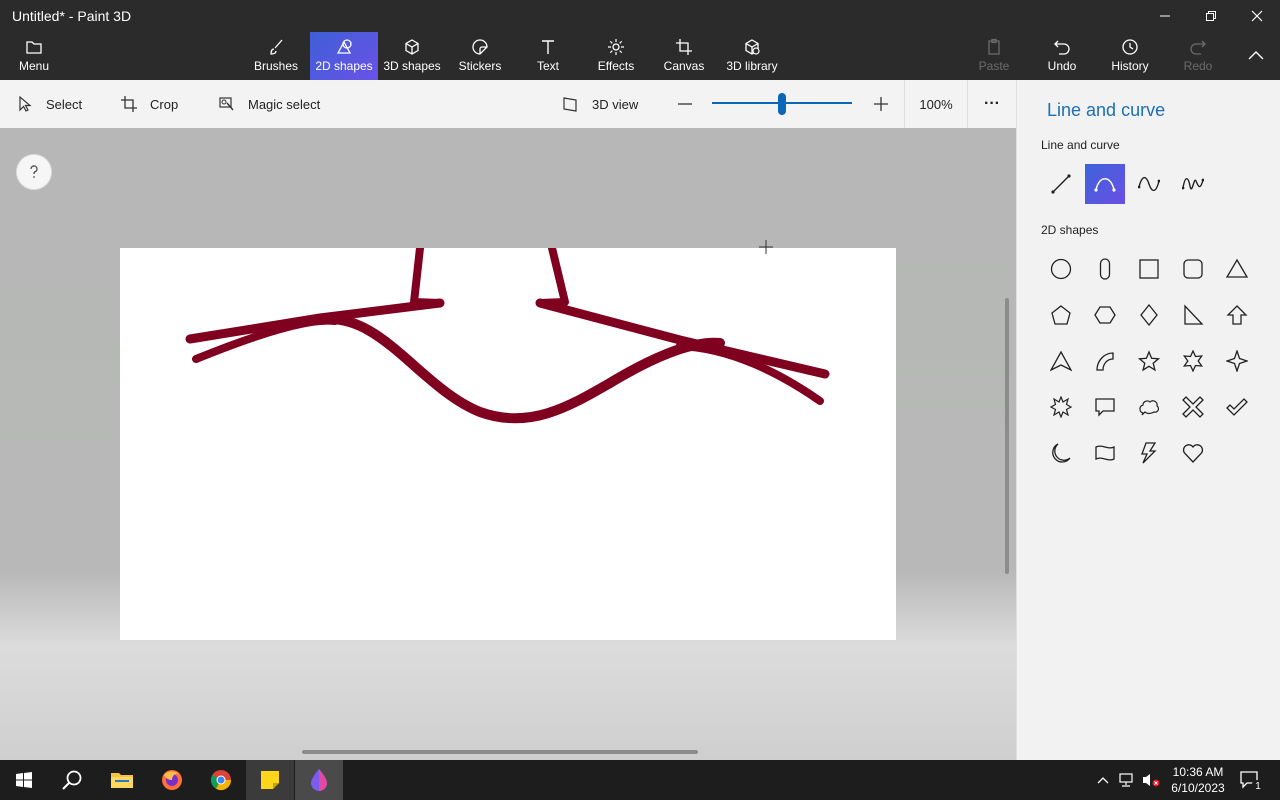 Image resolution: width=1280 pixels, height=800 pixels. What do you see at coordinates (172, 780) in the screenshot?
I see `firefox-button` at bounding box center [172, 780].